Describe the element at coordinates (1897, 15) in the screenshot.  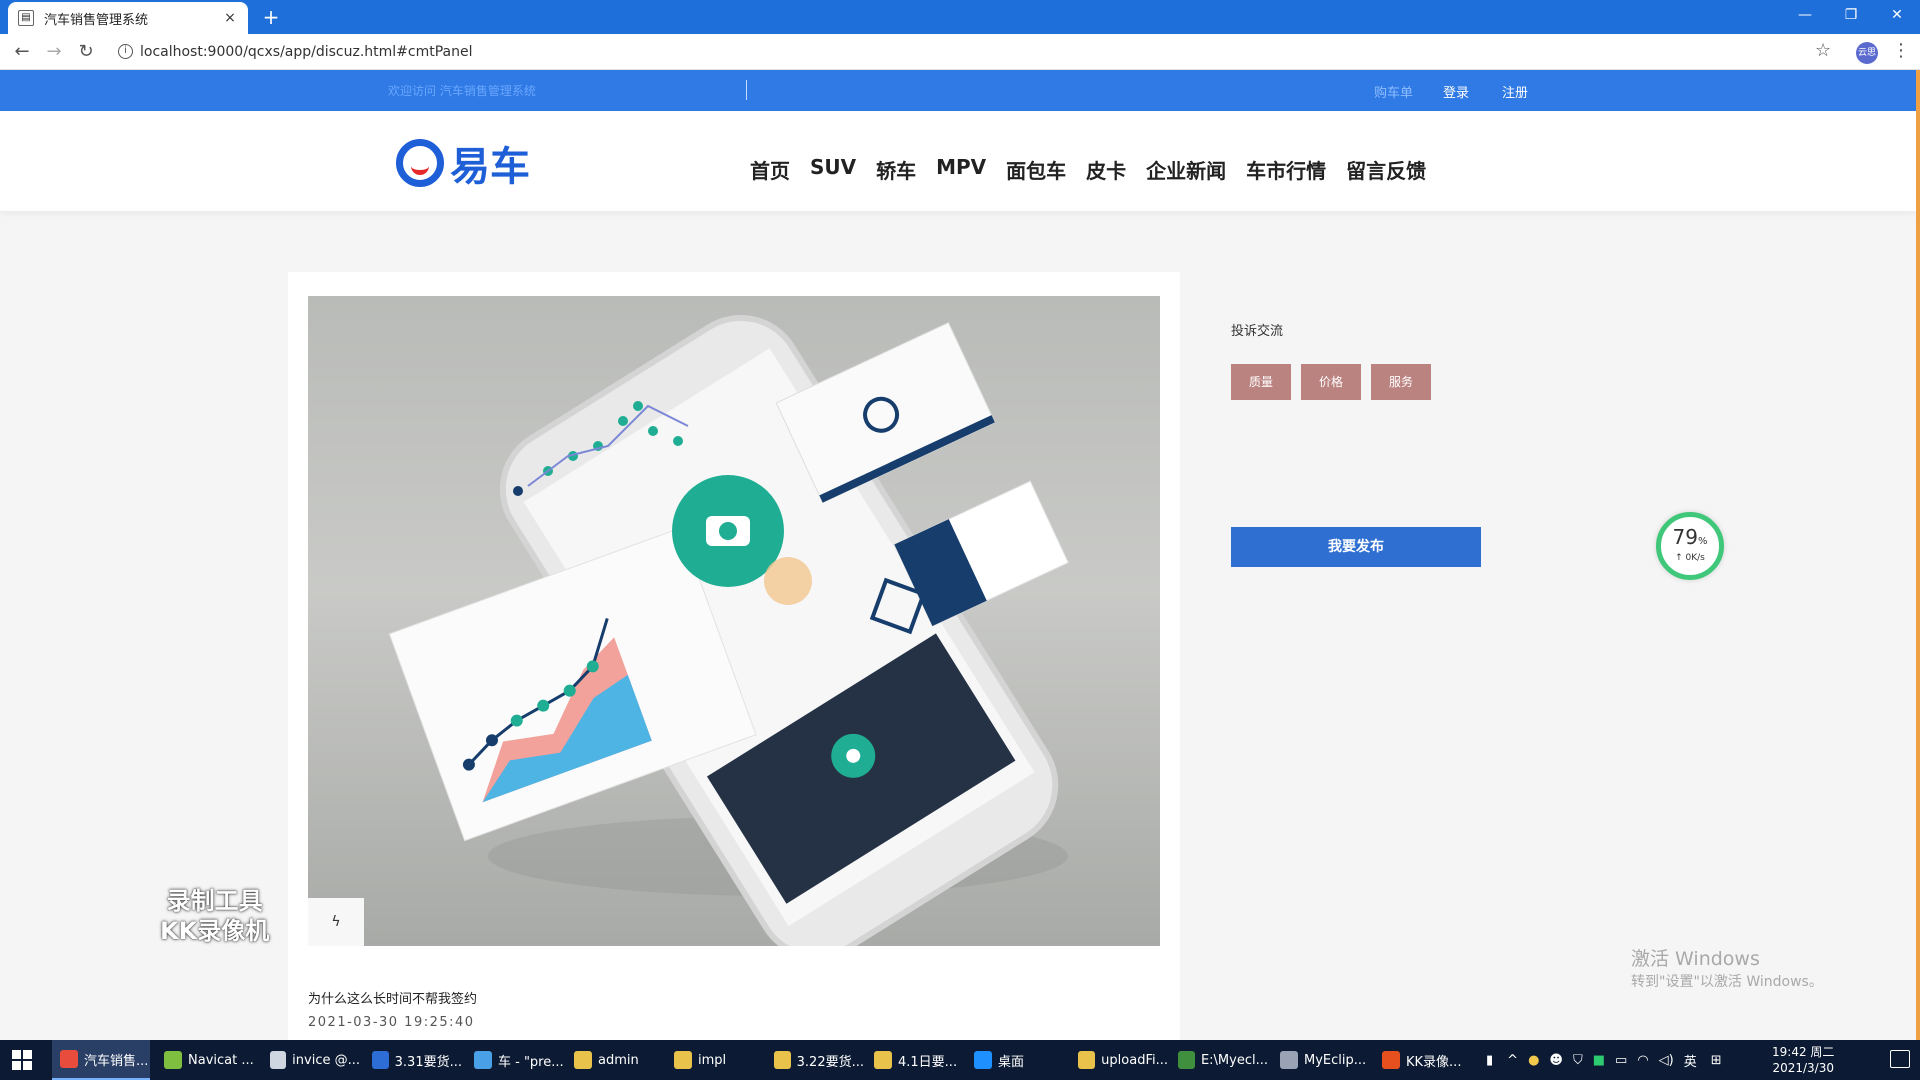
I see `window-close-icon: ✕` at that location.